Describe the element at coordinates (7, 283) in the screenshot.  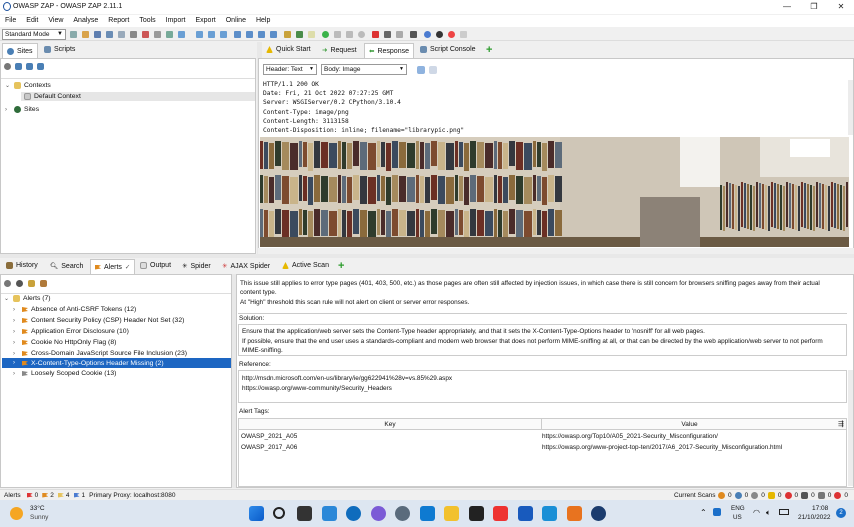
I see `filter-icon` at that location.